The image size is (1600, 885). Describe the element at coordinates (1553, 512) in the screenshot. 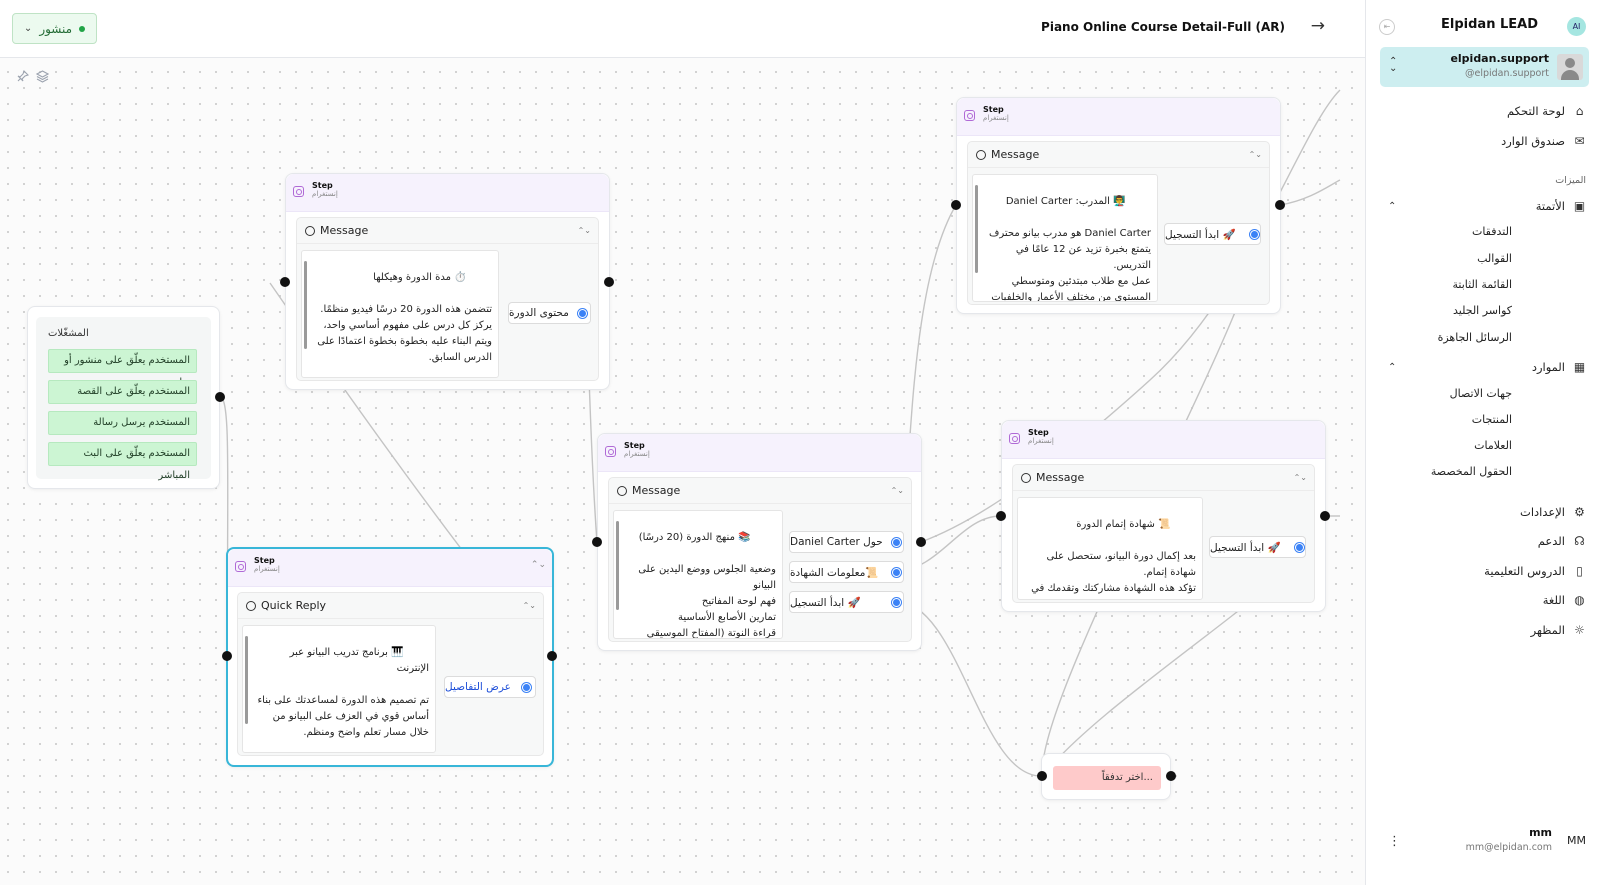

I see `nav-settings: ⚙ الإعدادات` at that location.